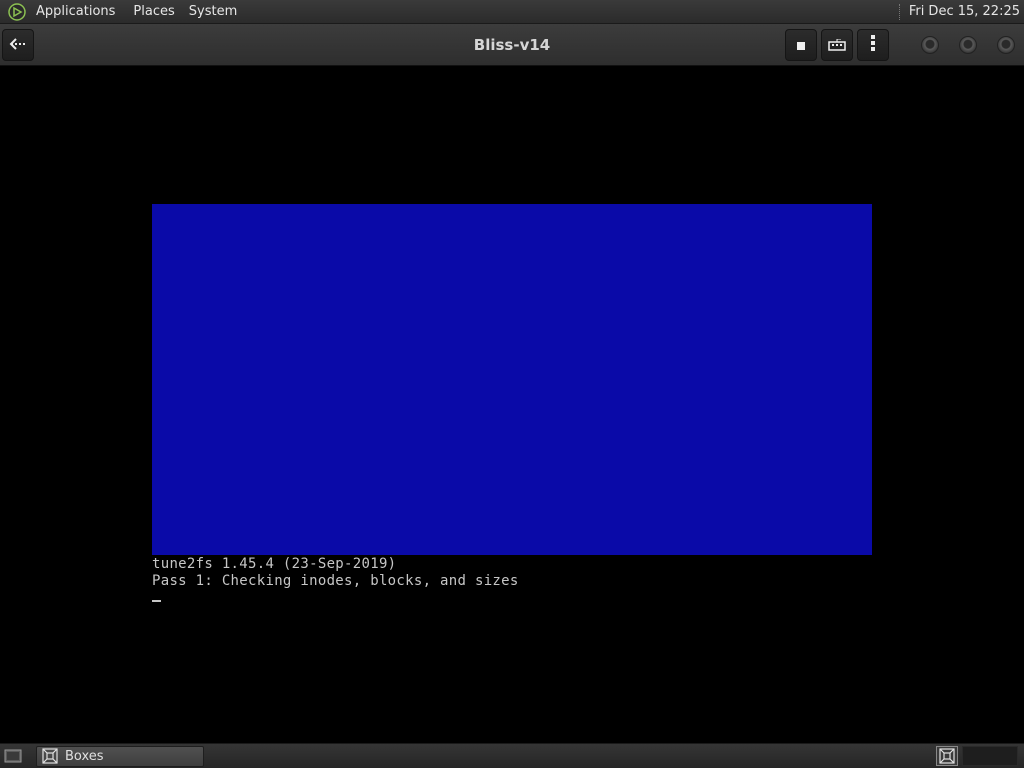 The image size is (1024, 768). Describe the element at coordinates (512, 755) in the screenshot. I see `bottom-panel: Boxes` at that location.